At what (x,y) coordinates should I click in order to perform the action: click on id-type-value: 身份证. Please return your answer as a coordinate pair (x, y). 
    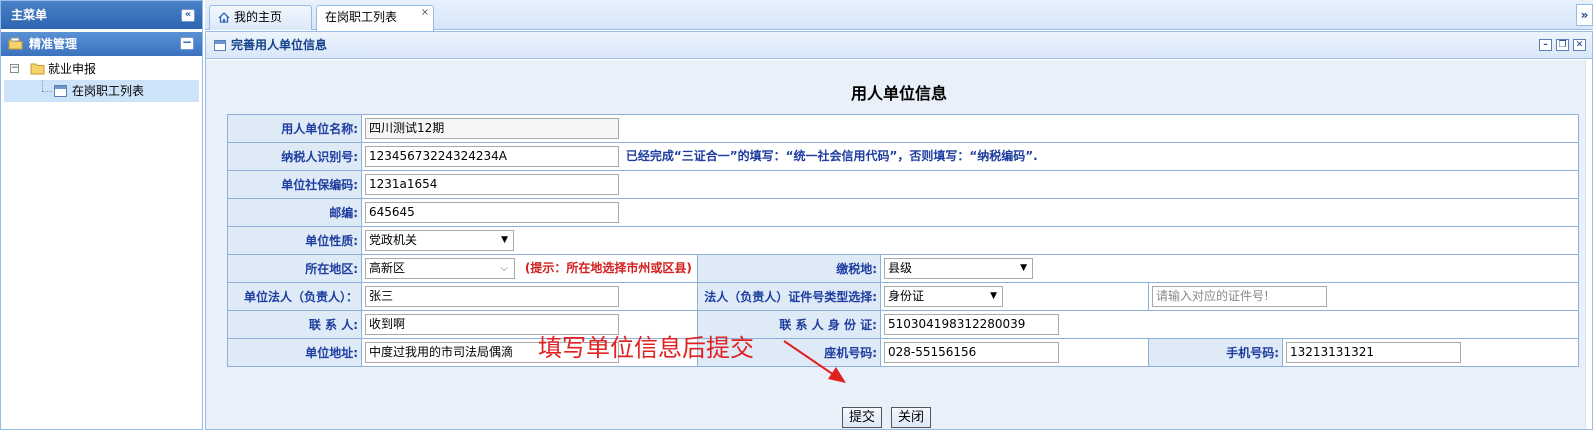
    Looking at the image, I should click on (906, 296).